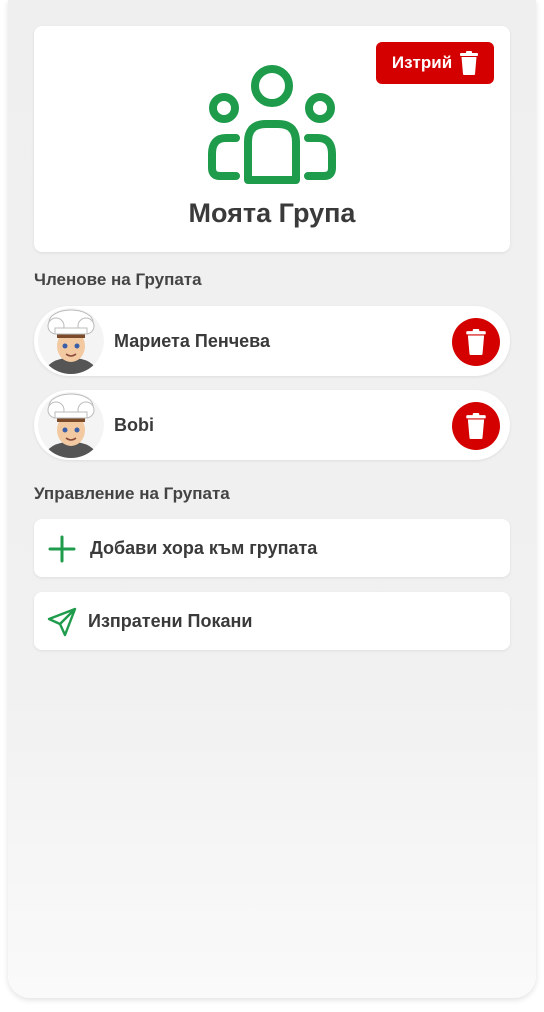  What do you see at coordinates (272, 341) in the screenshot?
I see `member-row: Мариета Пенчева` at bounding box center [272, 341].